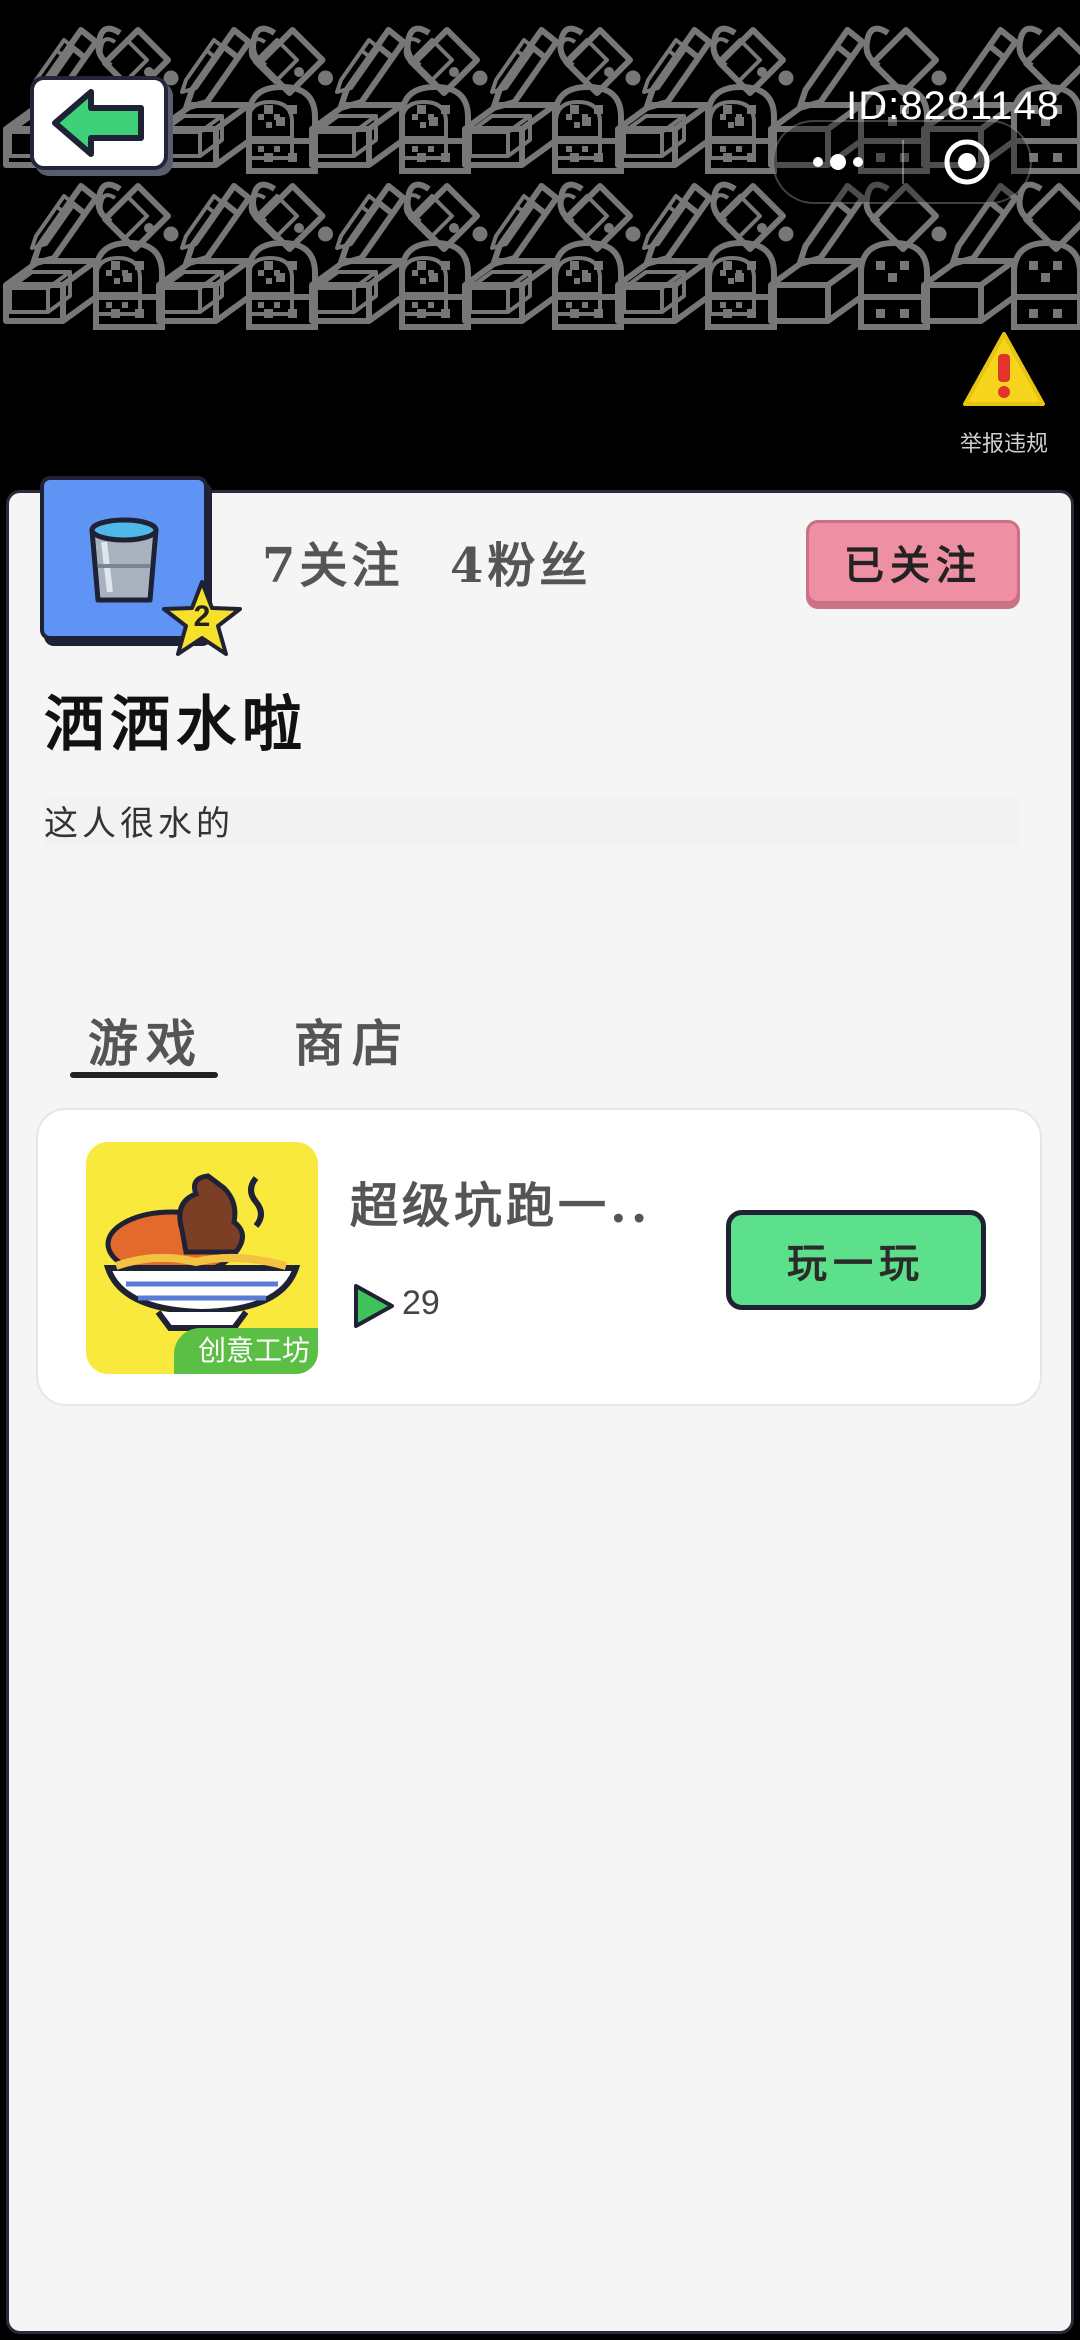 This screenshot has width=1080, height=2340. I want to click on tab-games: 游戏, so click(146, 1040).